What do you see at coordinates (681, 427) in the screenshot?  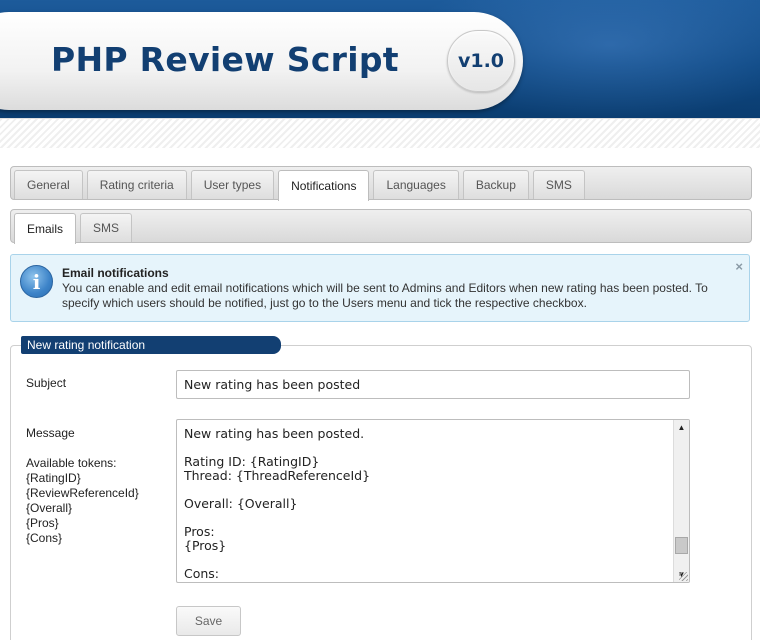 I see `scroll-up-arrow-icon: ▲` at bounding box center [681, 427].